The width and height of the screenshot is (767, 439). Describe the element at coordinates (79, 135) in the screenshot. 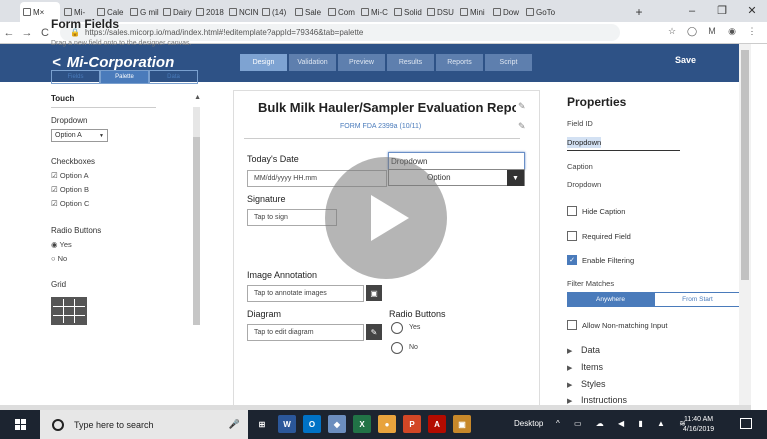

I see `palette-dropdown: Option A ▼` at that location.